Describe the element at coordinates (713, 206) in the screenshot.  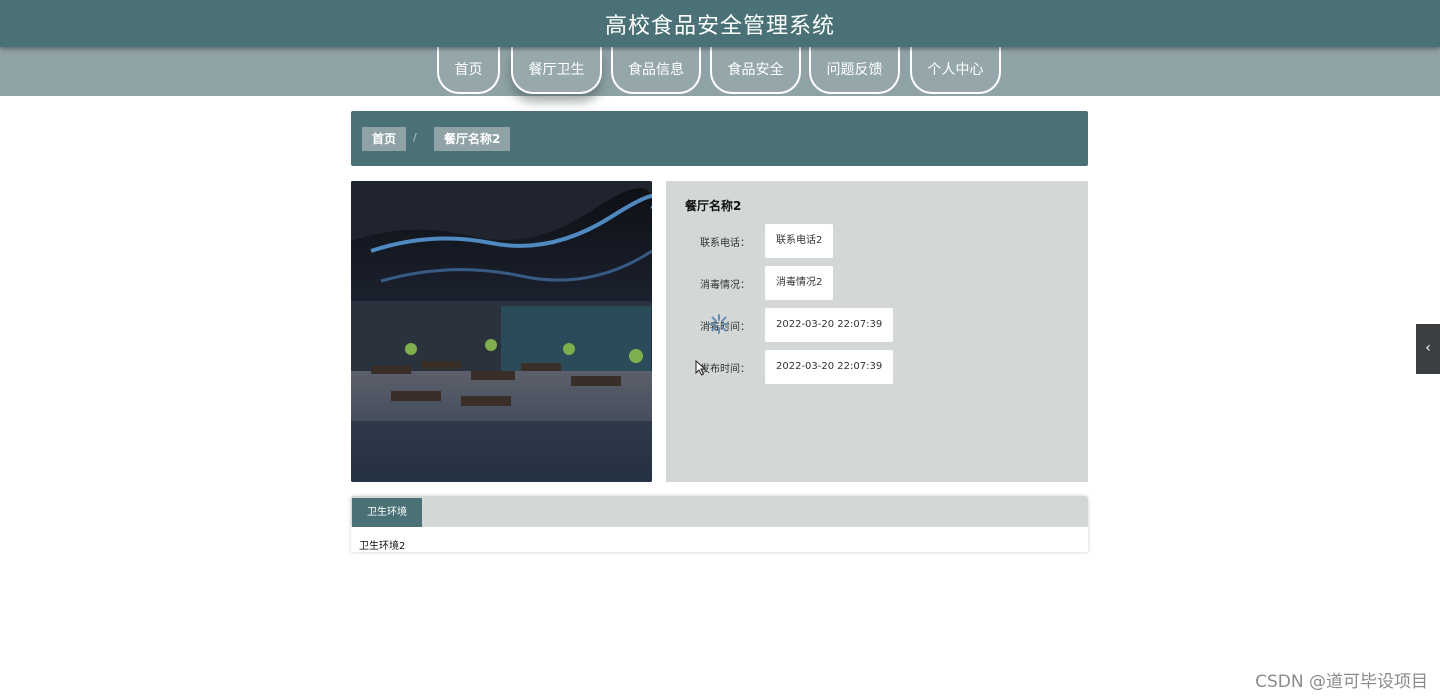
I see `restaurant-name: 餐厅名称2` at that location.